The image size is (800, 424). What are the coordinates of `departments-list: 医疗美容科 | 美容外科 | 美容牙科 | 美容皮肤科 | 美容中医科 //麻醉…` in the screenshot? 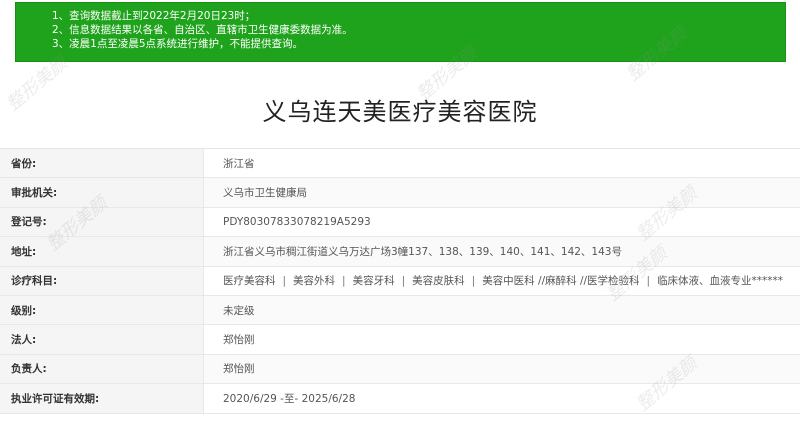 It's located at (502, 281).